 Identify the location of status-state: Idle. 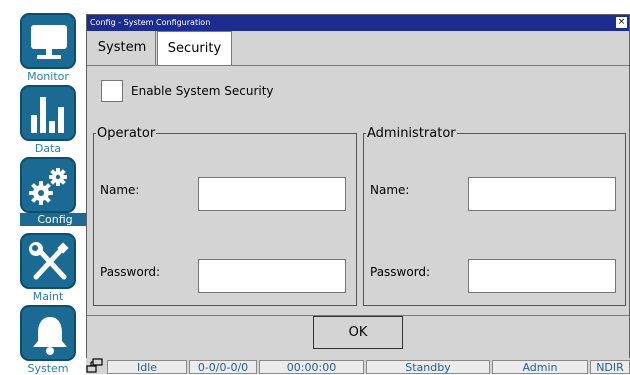
(147, 367).